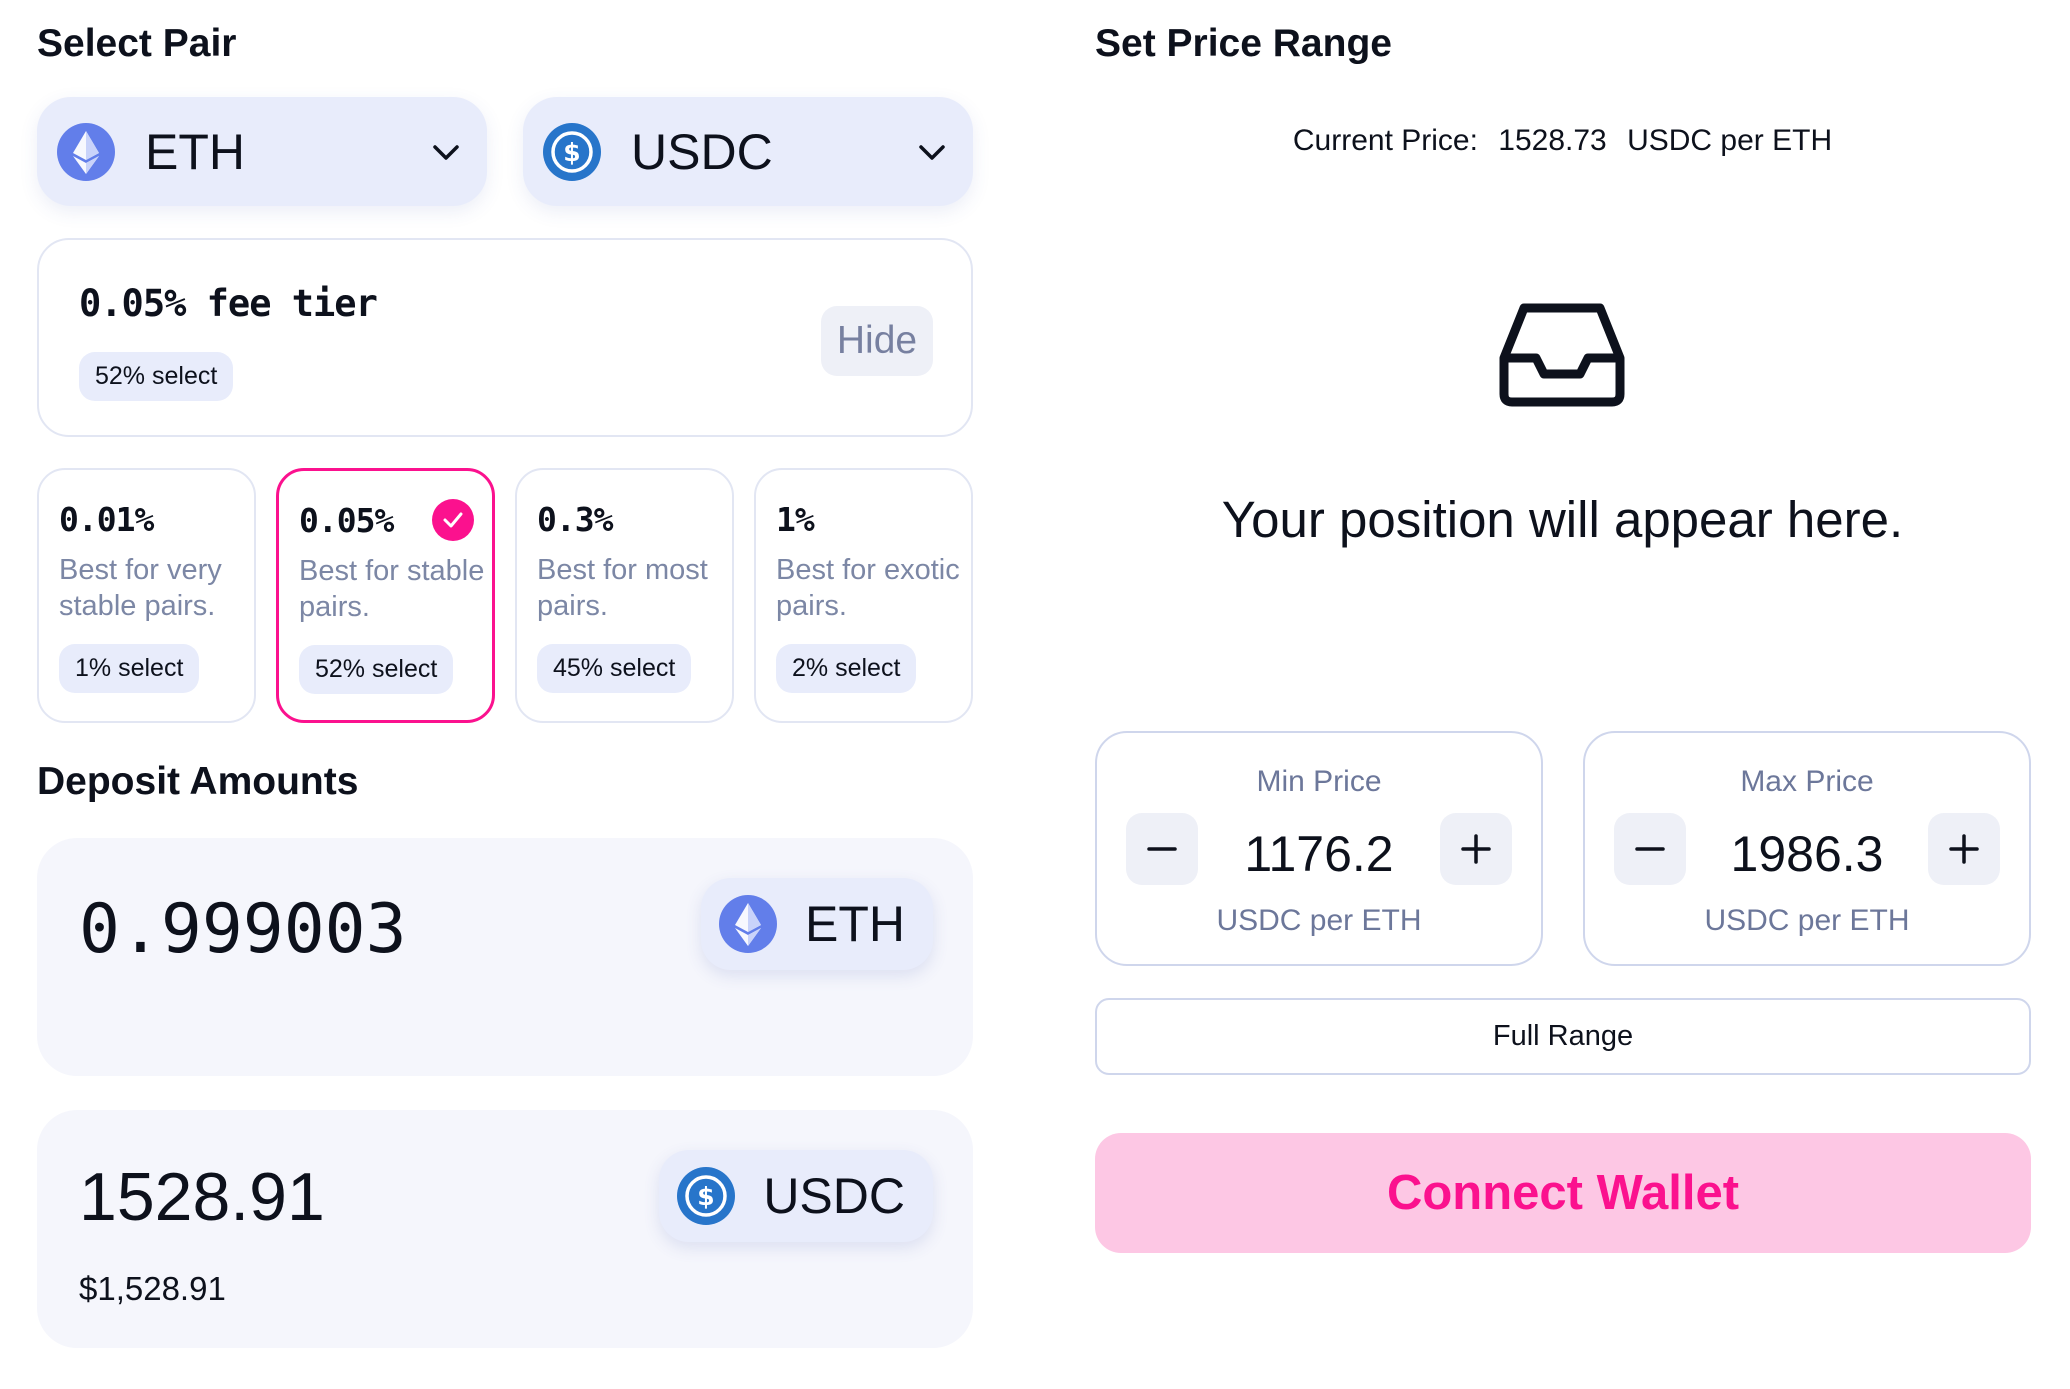 The width and height of the screenshot is (2070, 1389). I want to click on fee-tier-option-0-3: 0.3% Best for most pairs. 45% select, so click(624, 595).